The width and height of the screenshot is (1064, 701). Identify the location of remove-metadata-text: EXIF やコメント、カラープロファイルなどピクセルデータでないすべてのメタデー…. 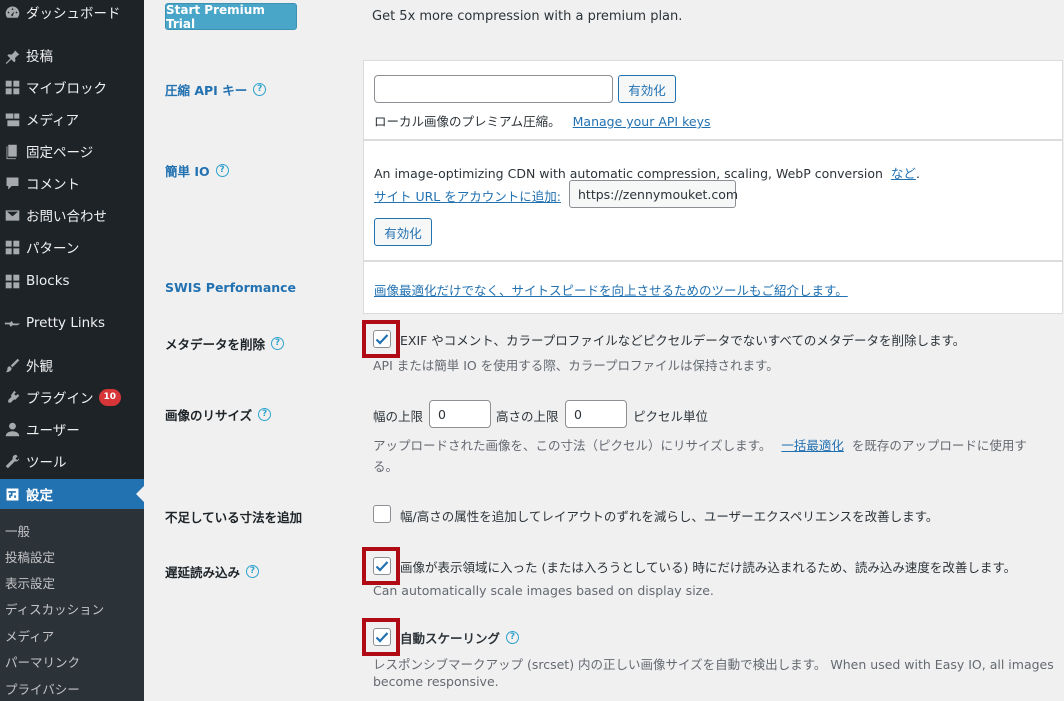
(683, 340).